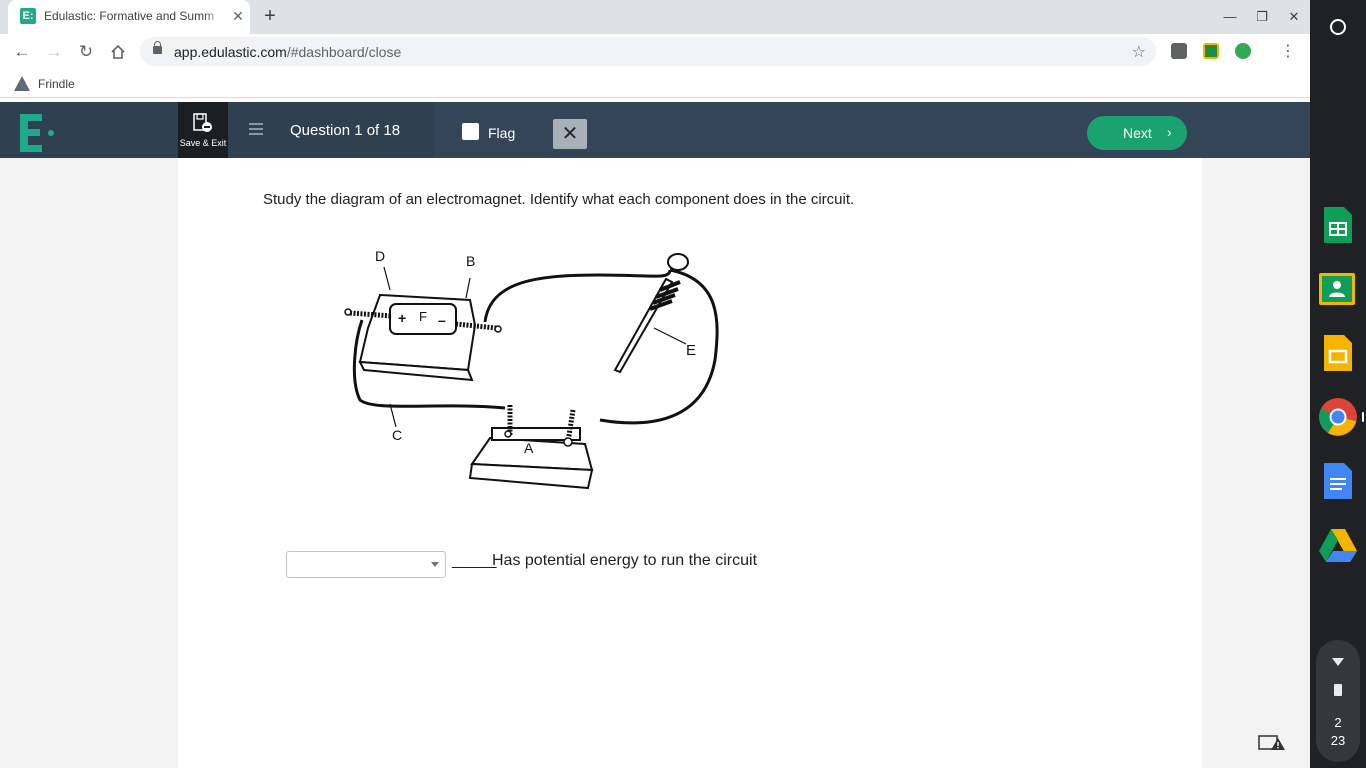 The width and height of the screenshot is (1366, 768). Describe the element at coordinates (1338, 662) in the screenshot. I see `wifi-icon` at that location.